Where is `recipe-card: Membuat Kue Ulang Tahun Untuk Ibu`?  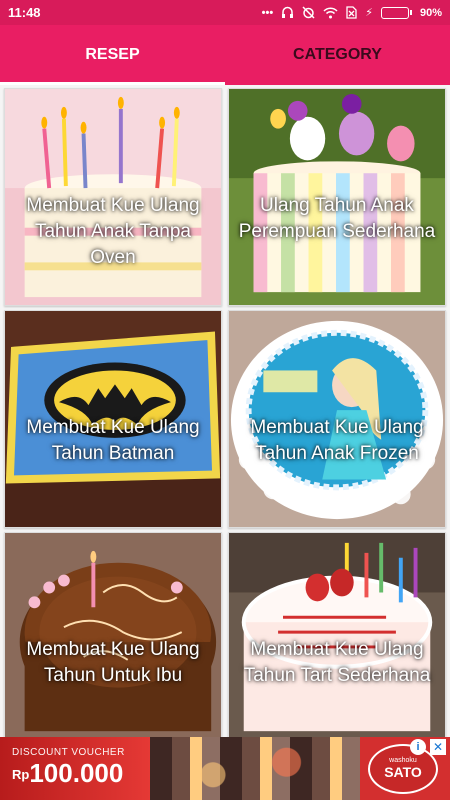
recipe-card: Membuat Kue Ulang Tahun Untuk Ibu is located at coordinates (113, 641).